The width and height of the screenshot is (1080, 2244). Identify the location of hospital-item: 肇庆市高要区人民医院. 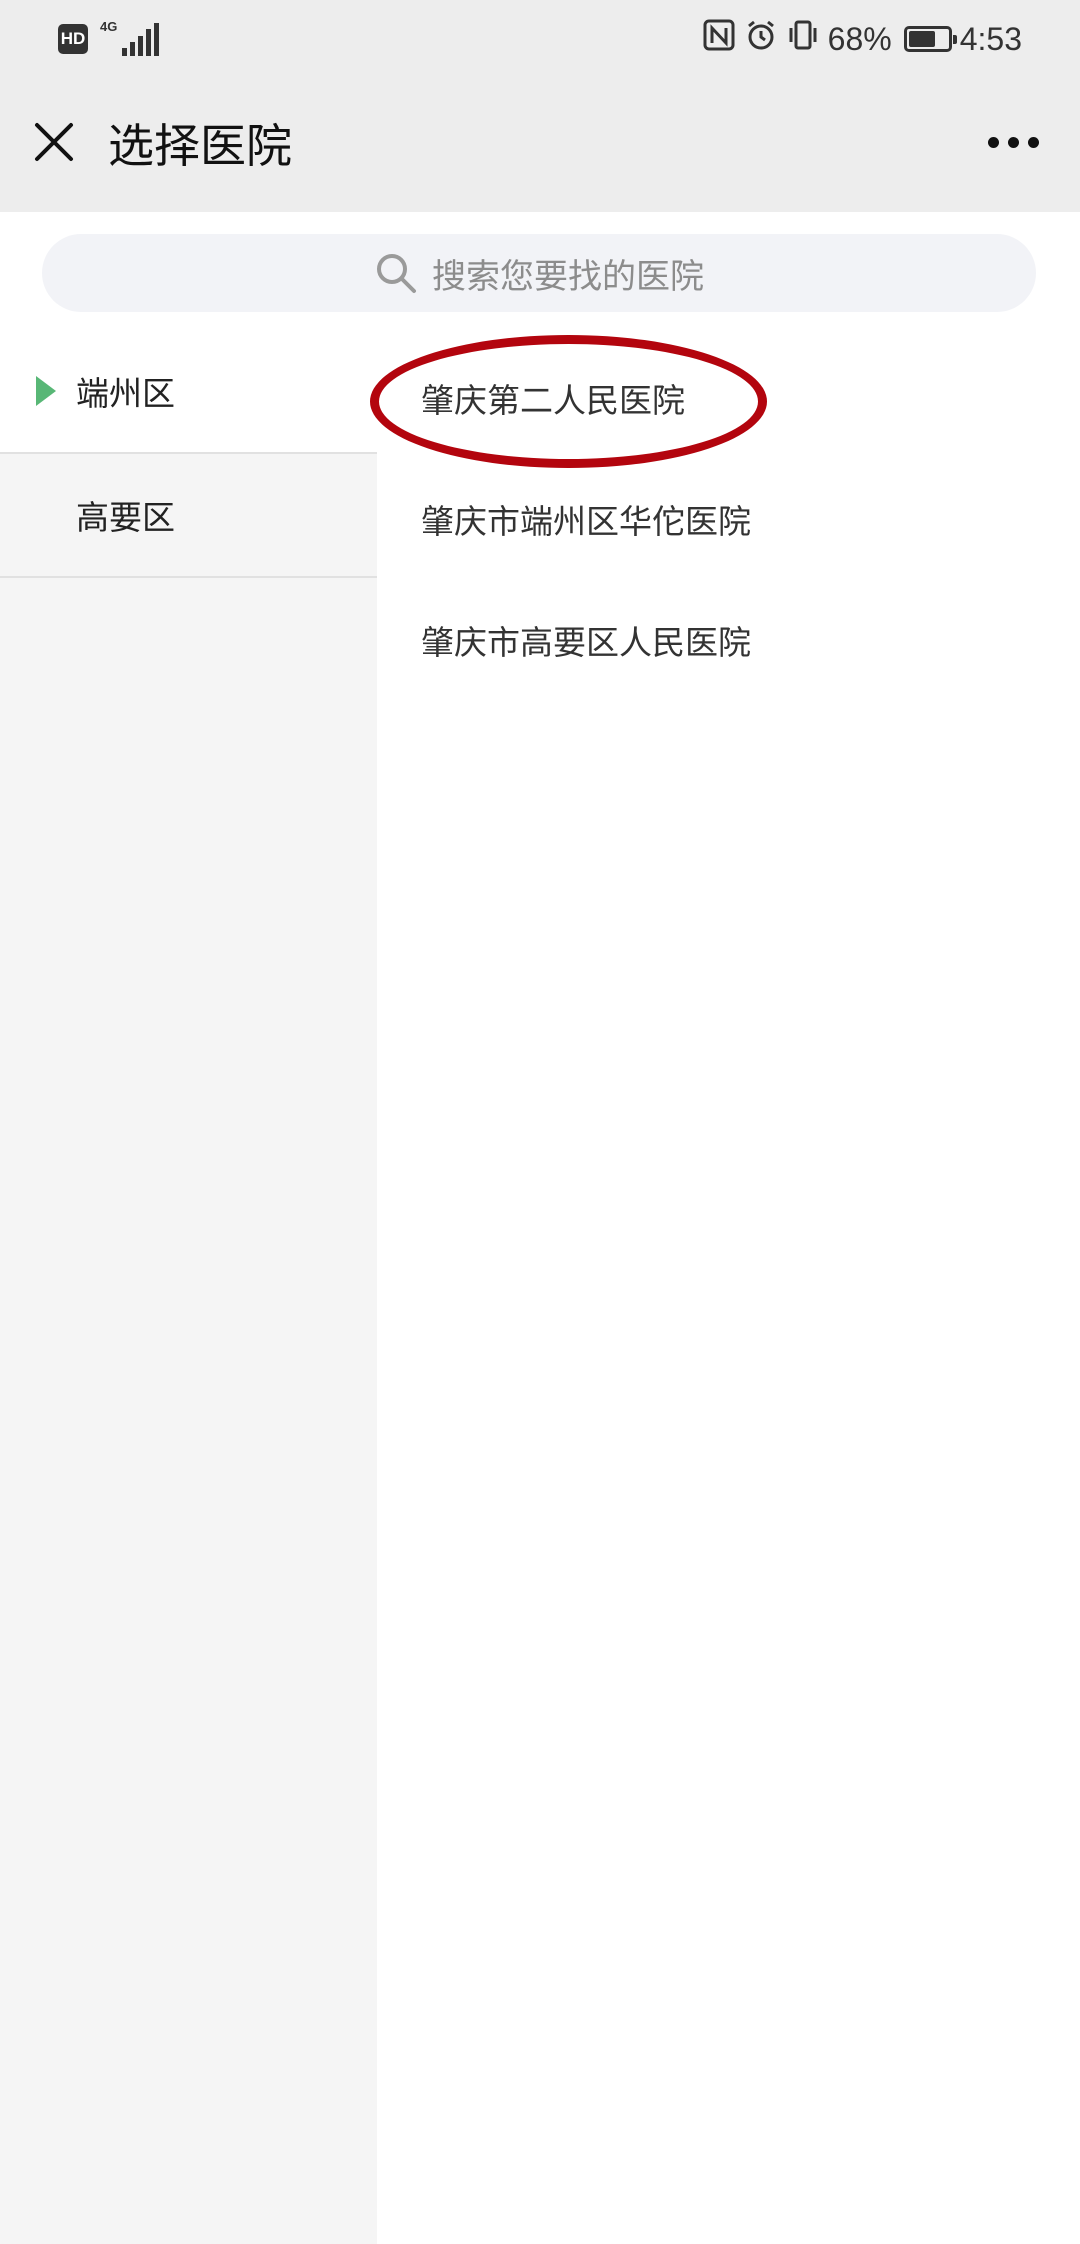
(586, 640).